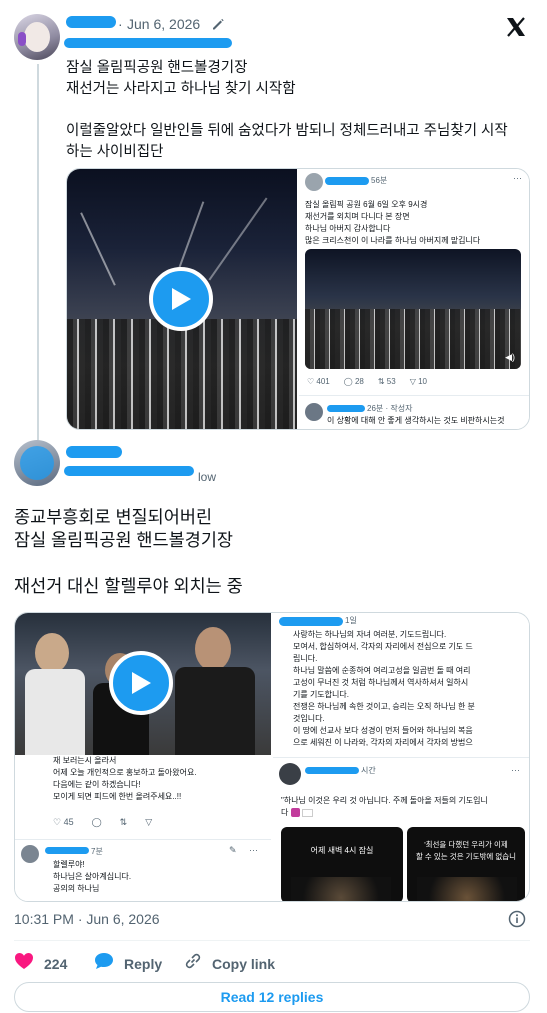 The width and height of the screenshot is (547, 1013). What do you see at coordinates (92, 876) in the screenshot?
I see `worship-reply-line: 하나님은 살아계십니다.` at bounding box center [92, 876].